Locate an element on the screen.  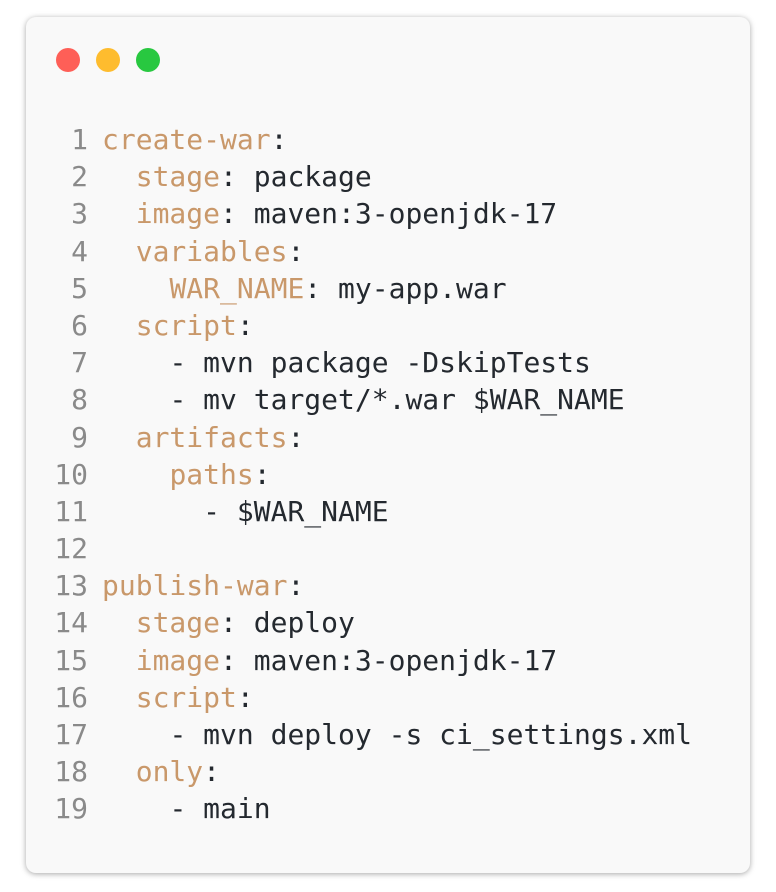
yaml-value: - $WAR_NAME is located at coordinates (296, 511).